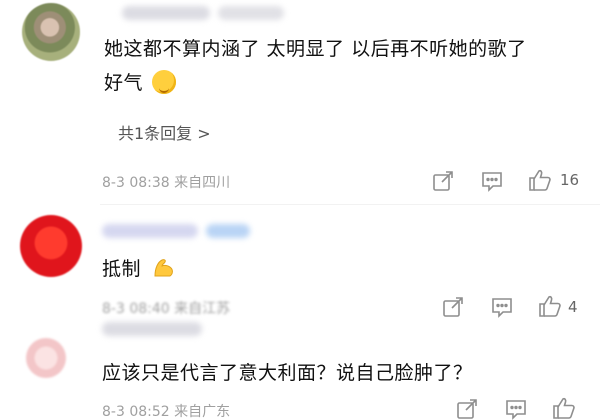 The height and width of the screenshot is (420, 600). I want to click on flexed-biceps-emoji-icon, so click(163, 268).